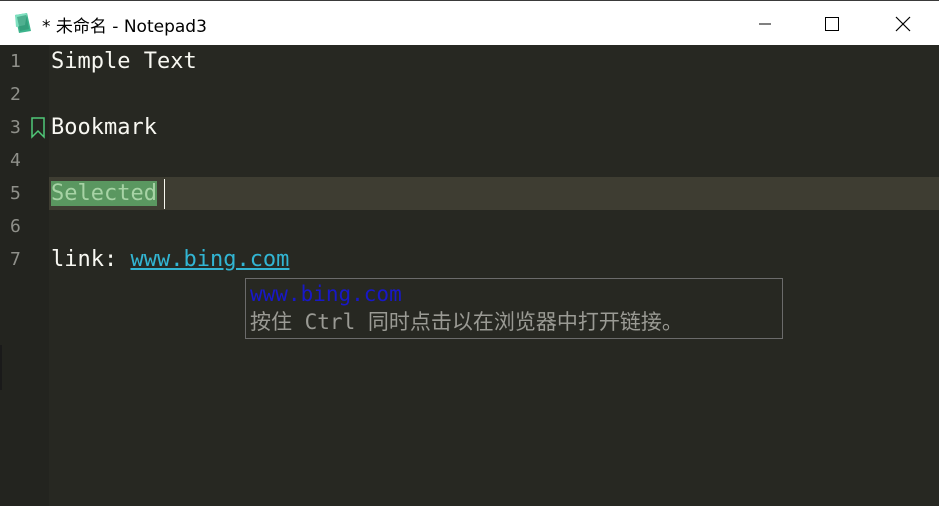  I want to click on title-bar: * 未命名 - Notepad3, so click(469, 22).